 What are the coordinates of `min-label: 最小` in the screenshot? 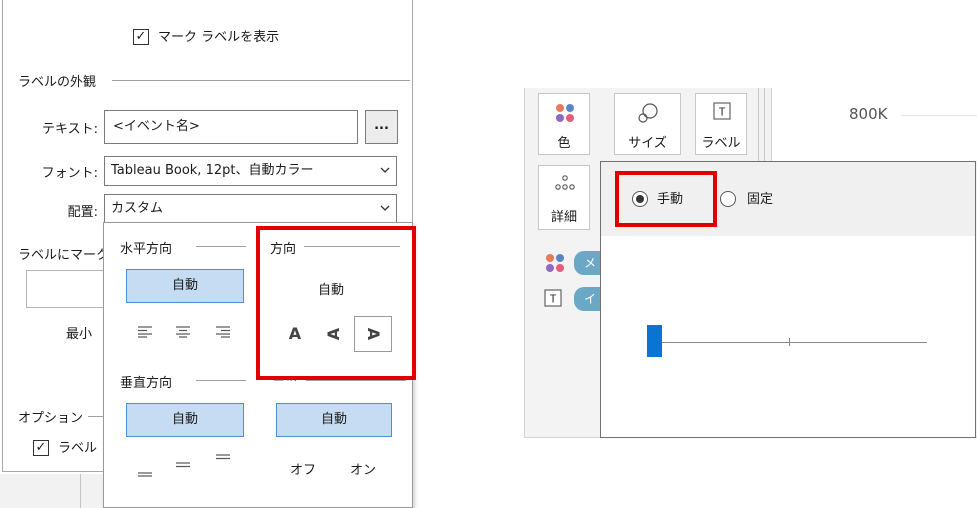 It's located at (79, 334).